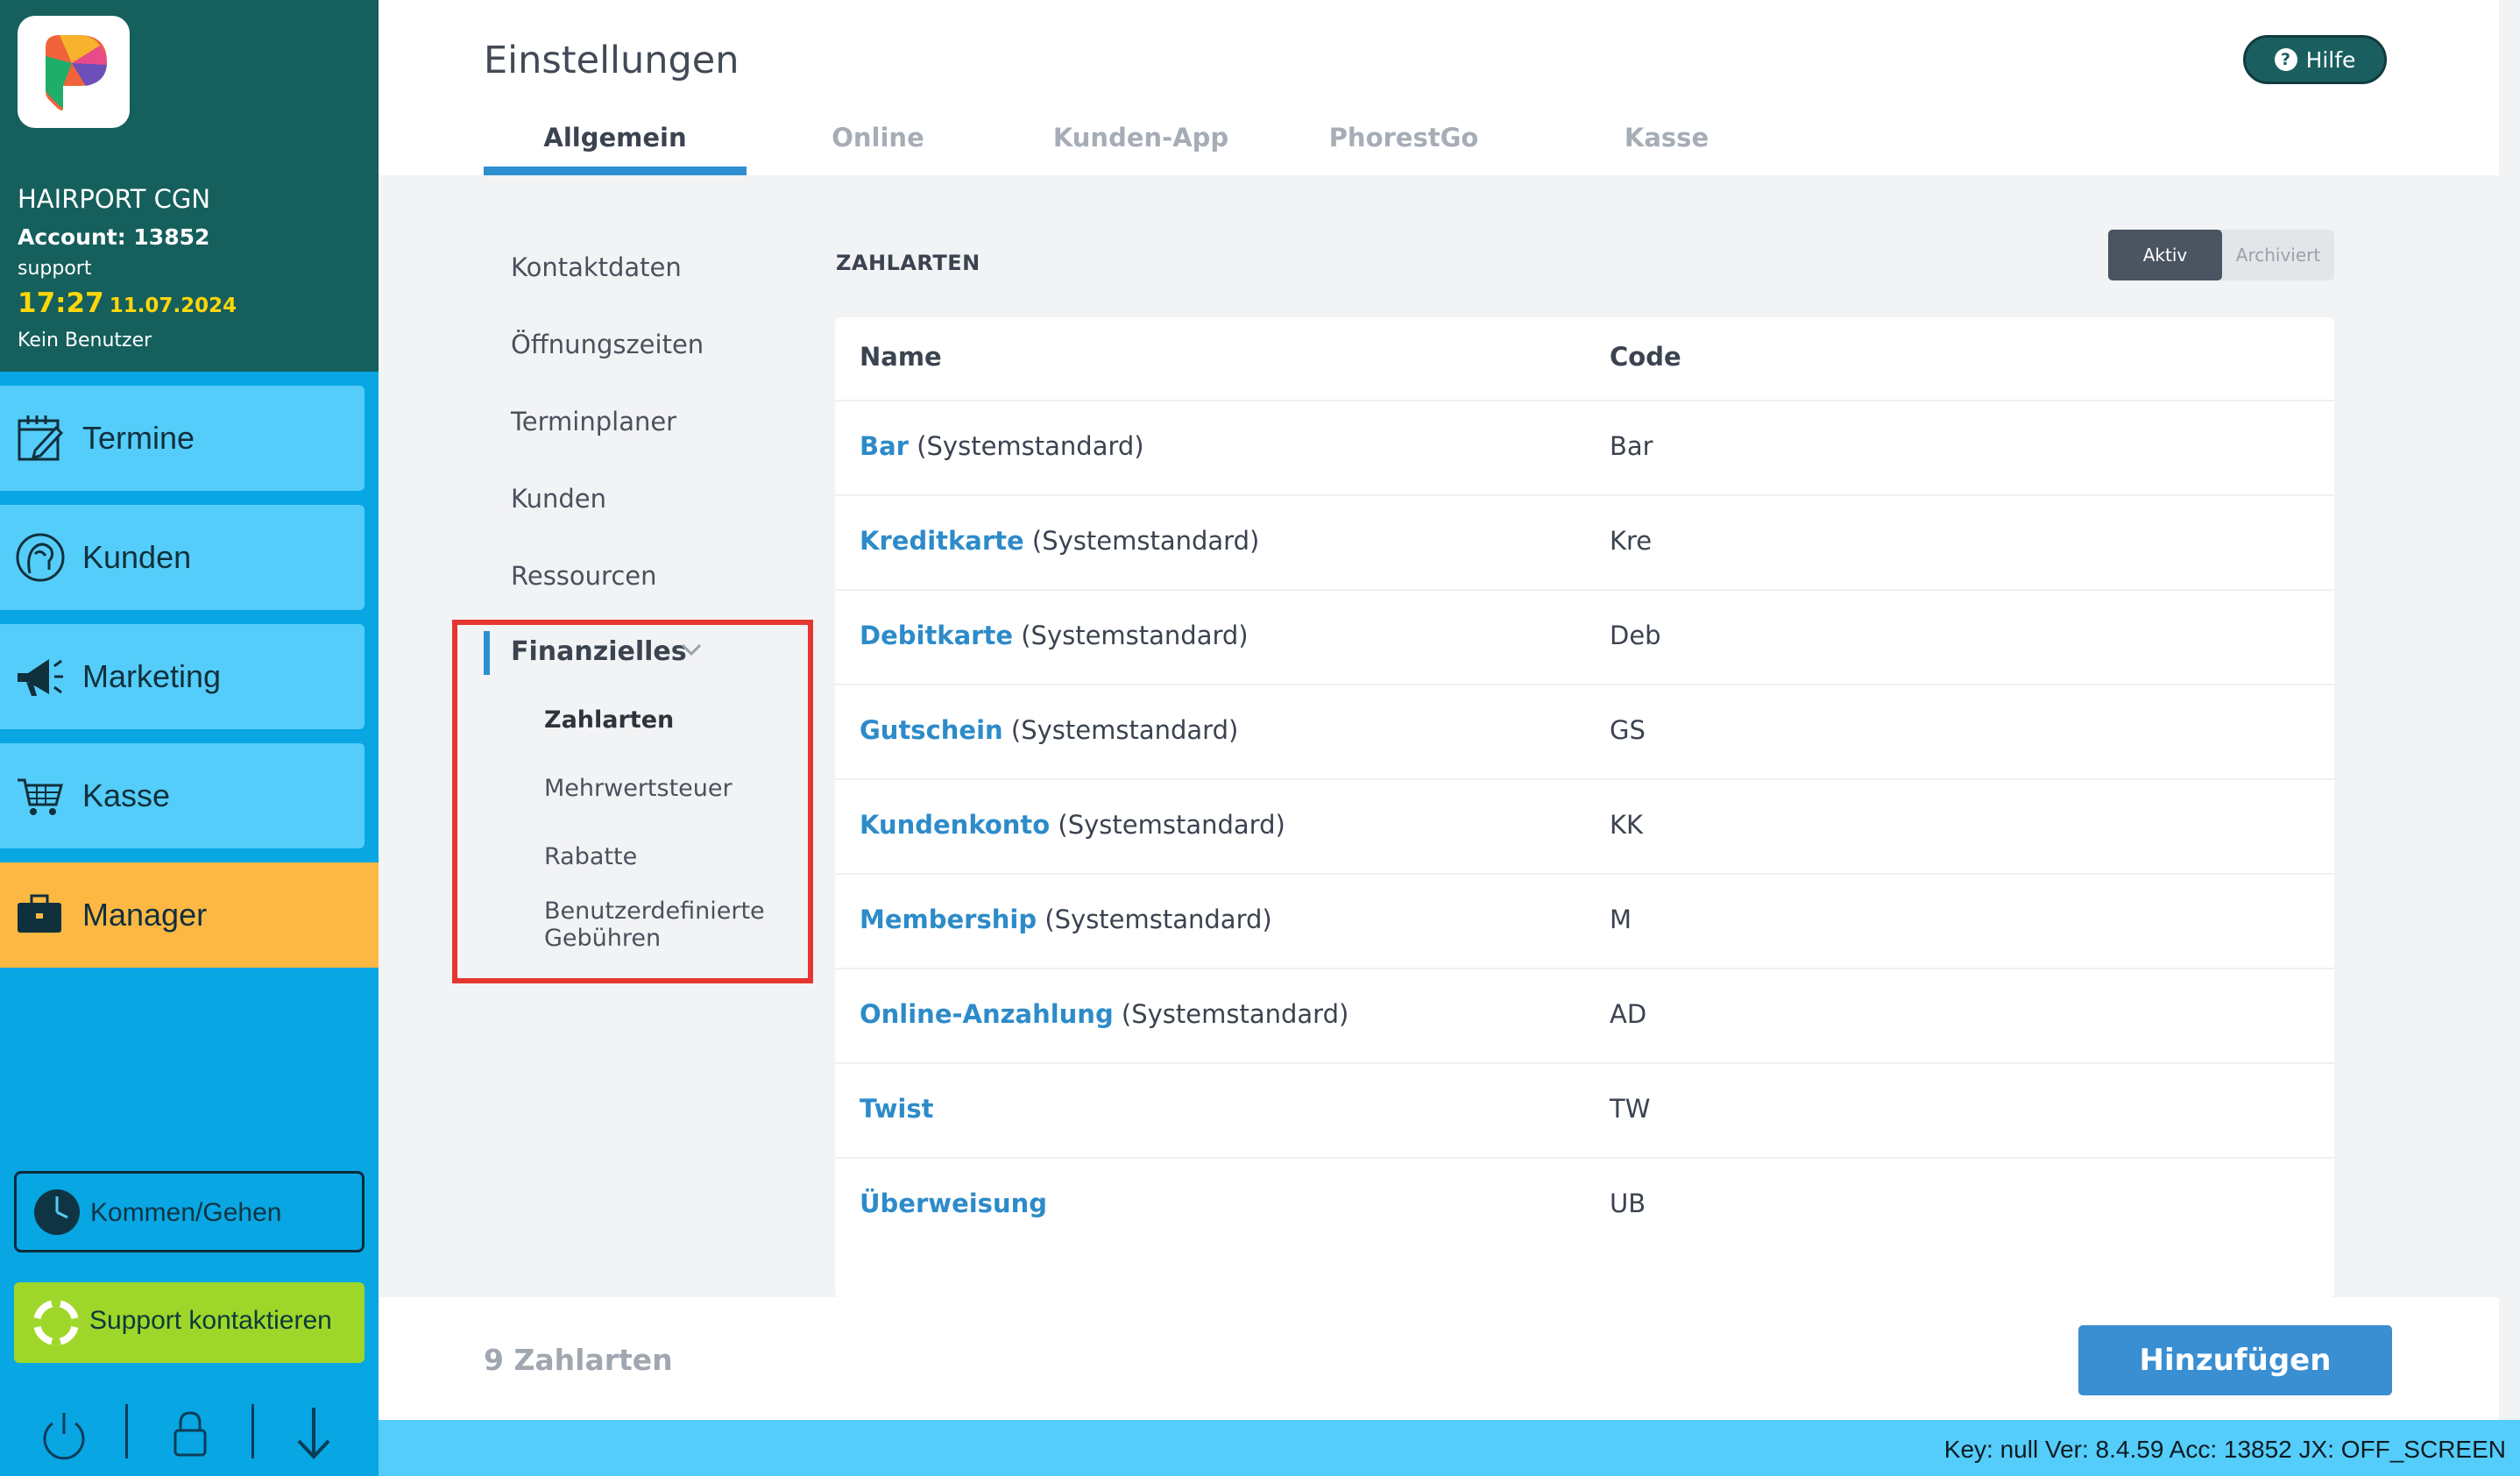 This screenshot has height=1476, width=2520. What do you see at coordinates (1439, 1359) in the screenshot?
I see `footer-bar: 9 Zahlarten Hinzufügen` at bounding box center [1439, 1359].